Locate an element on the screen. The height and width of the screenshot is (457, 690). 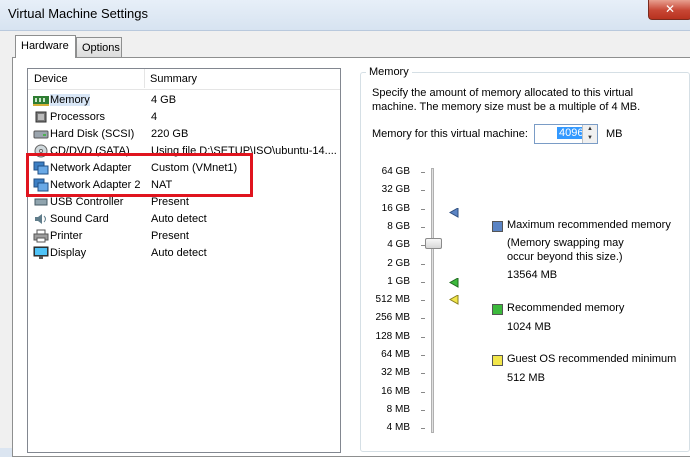
legend-recommended-swatch is located at coordinates (497, 309).